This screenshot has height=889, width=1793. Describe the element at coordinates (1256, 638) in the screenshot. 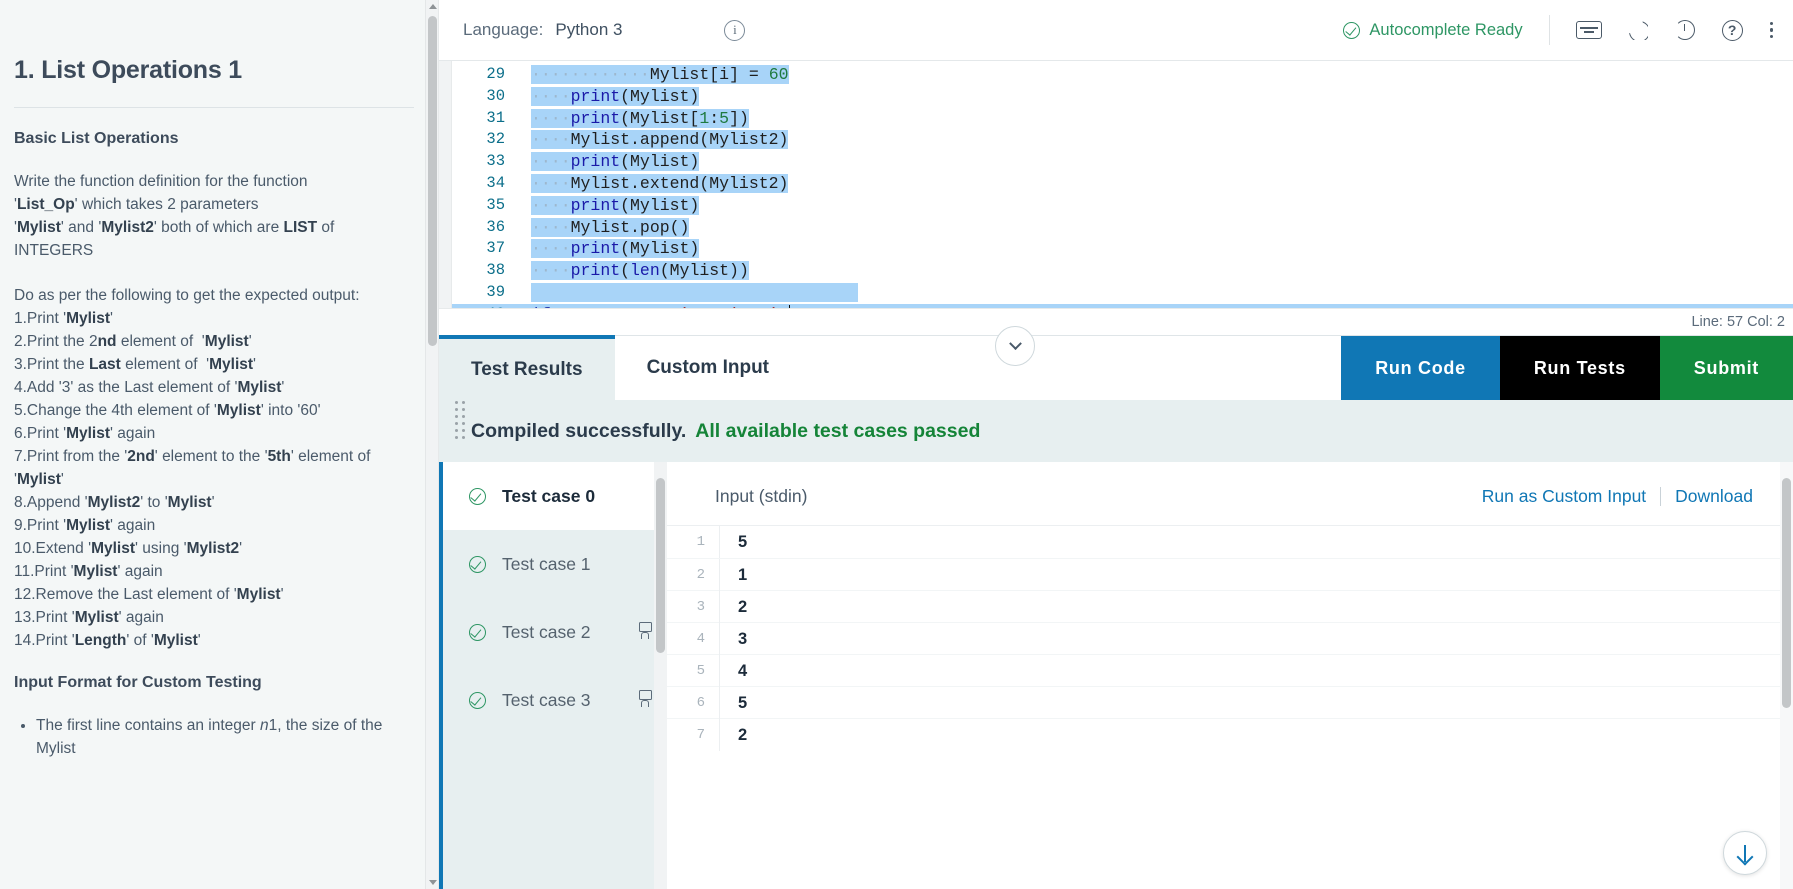

I see `stdin-value: 3` at that location.